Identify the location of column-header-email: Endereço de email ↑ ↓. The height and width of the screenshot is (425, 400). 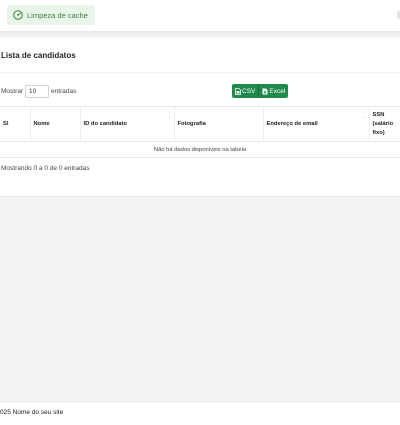
(315, 124).